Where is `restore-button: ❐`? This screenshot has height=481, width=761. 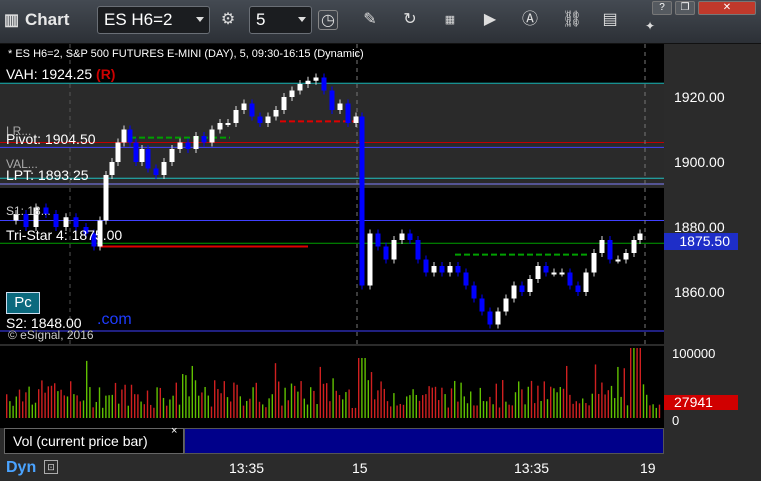 restore-button: ❐ is located at coordinates (685, 8).